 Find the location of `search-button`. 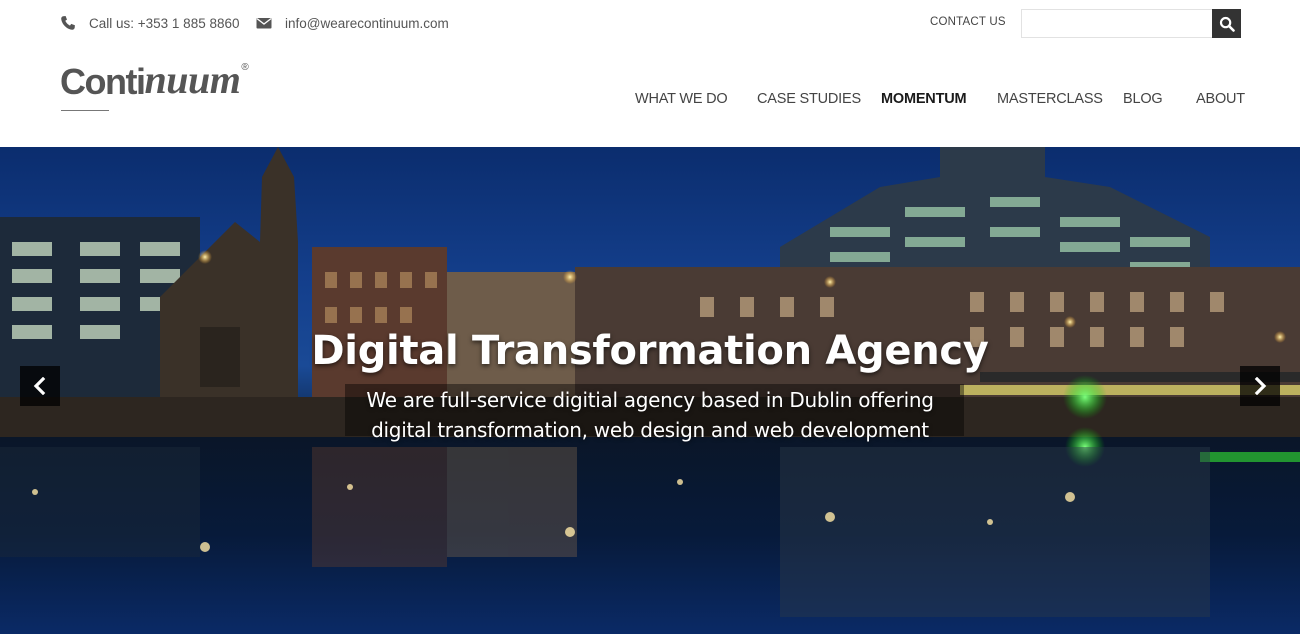

search-button is located at coordinates (1226, 23).